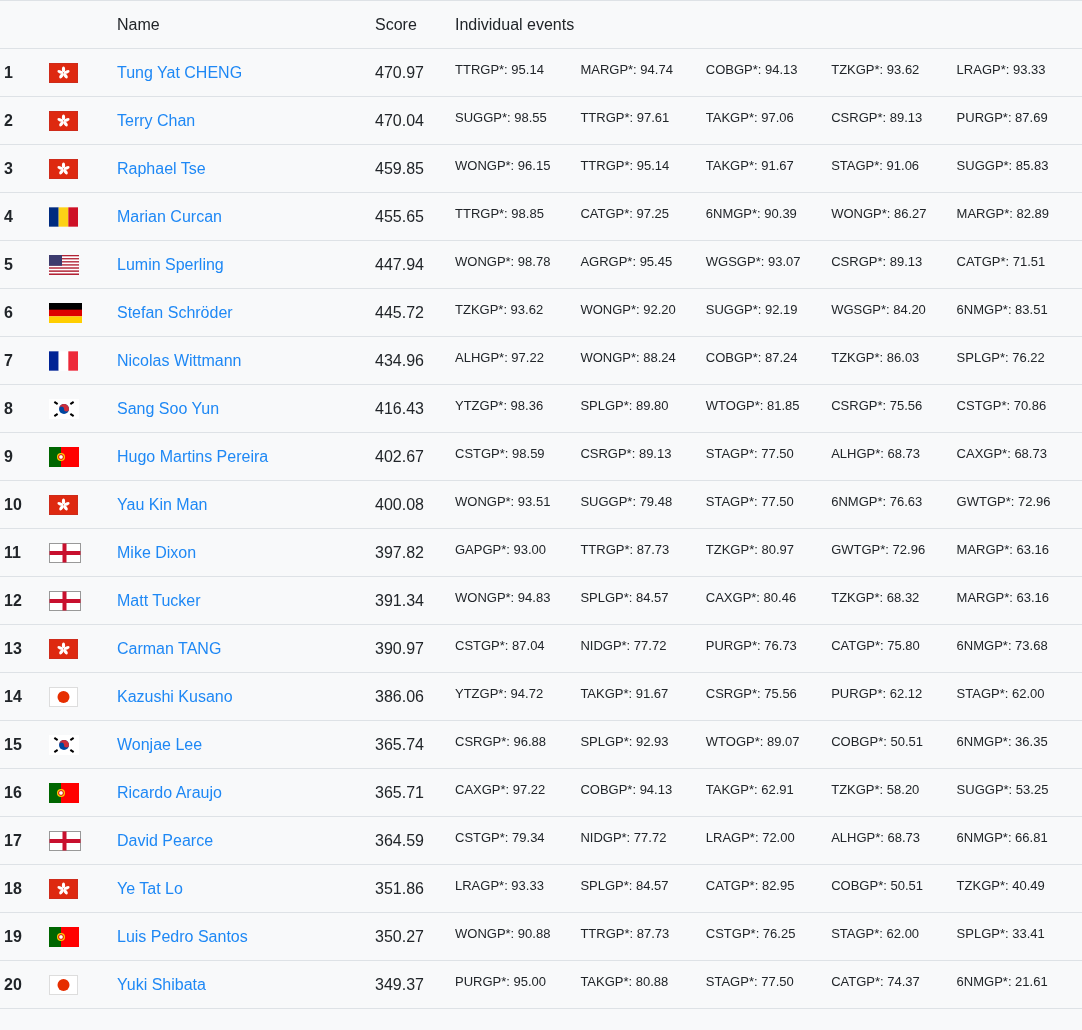 This screenshot has height=1030, width=1082. I want to click on event-score: AGRGP*: 95.45, so click(627, 261).